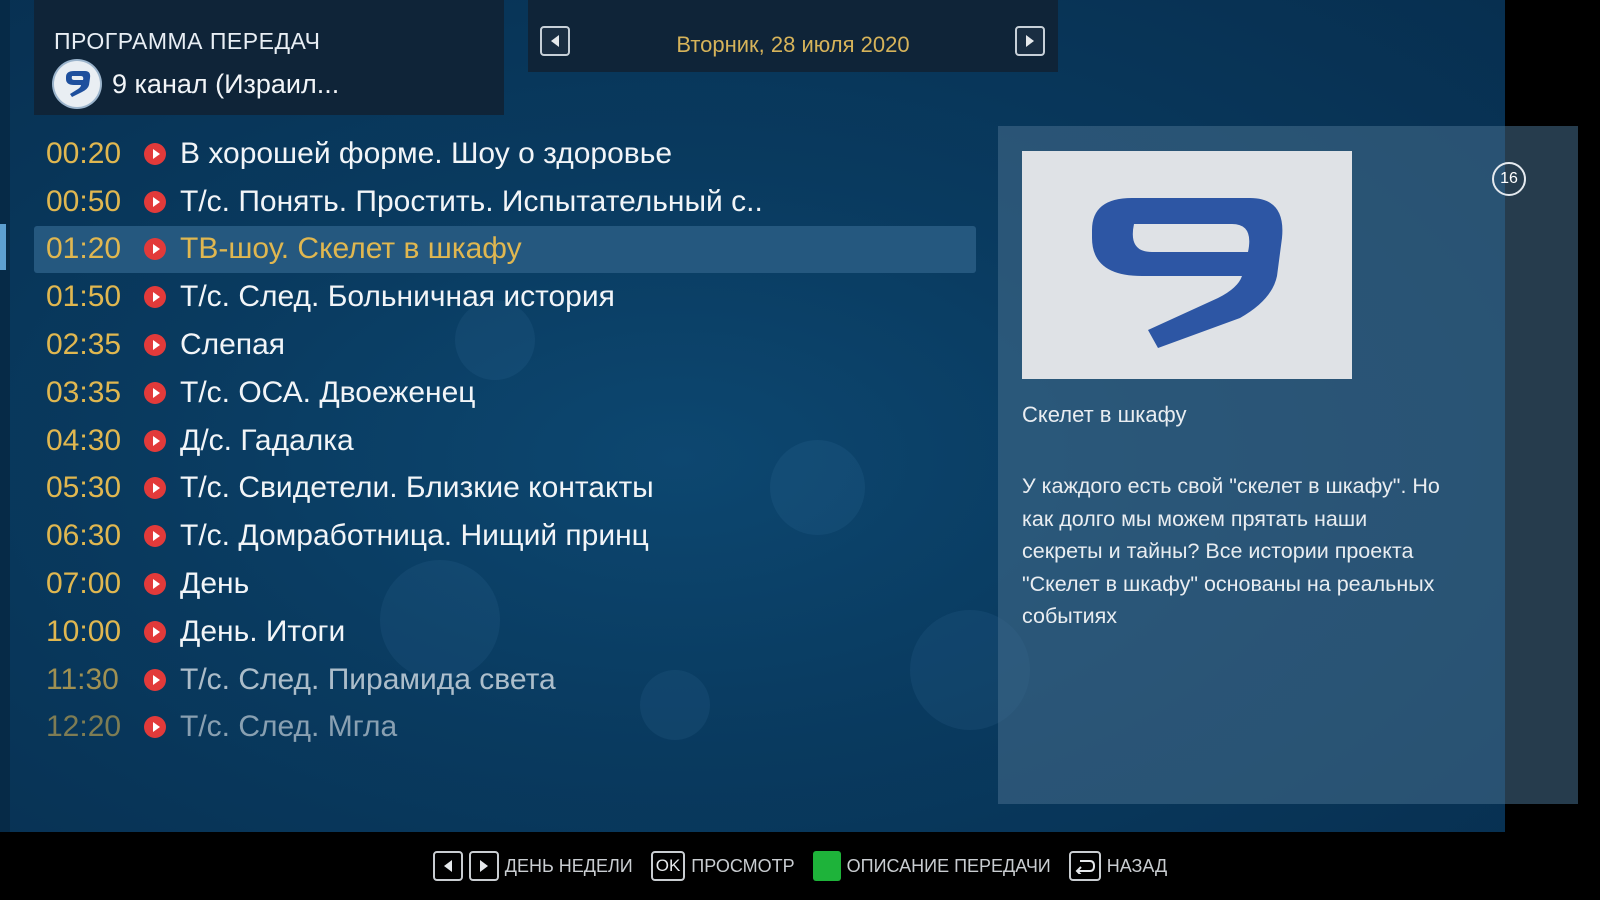 Image resolution: width=1600 pixels, height=900 pixels. Describe the element at coordinates (84, 536) in the screenshot. I see `program-time: 06:30` at that location.